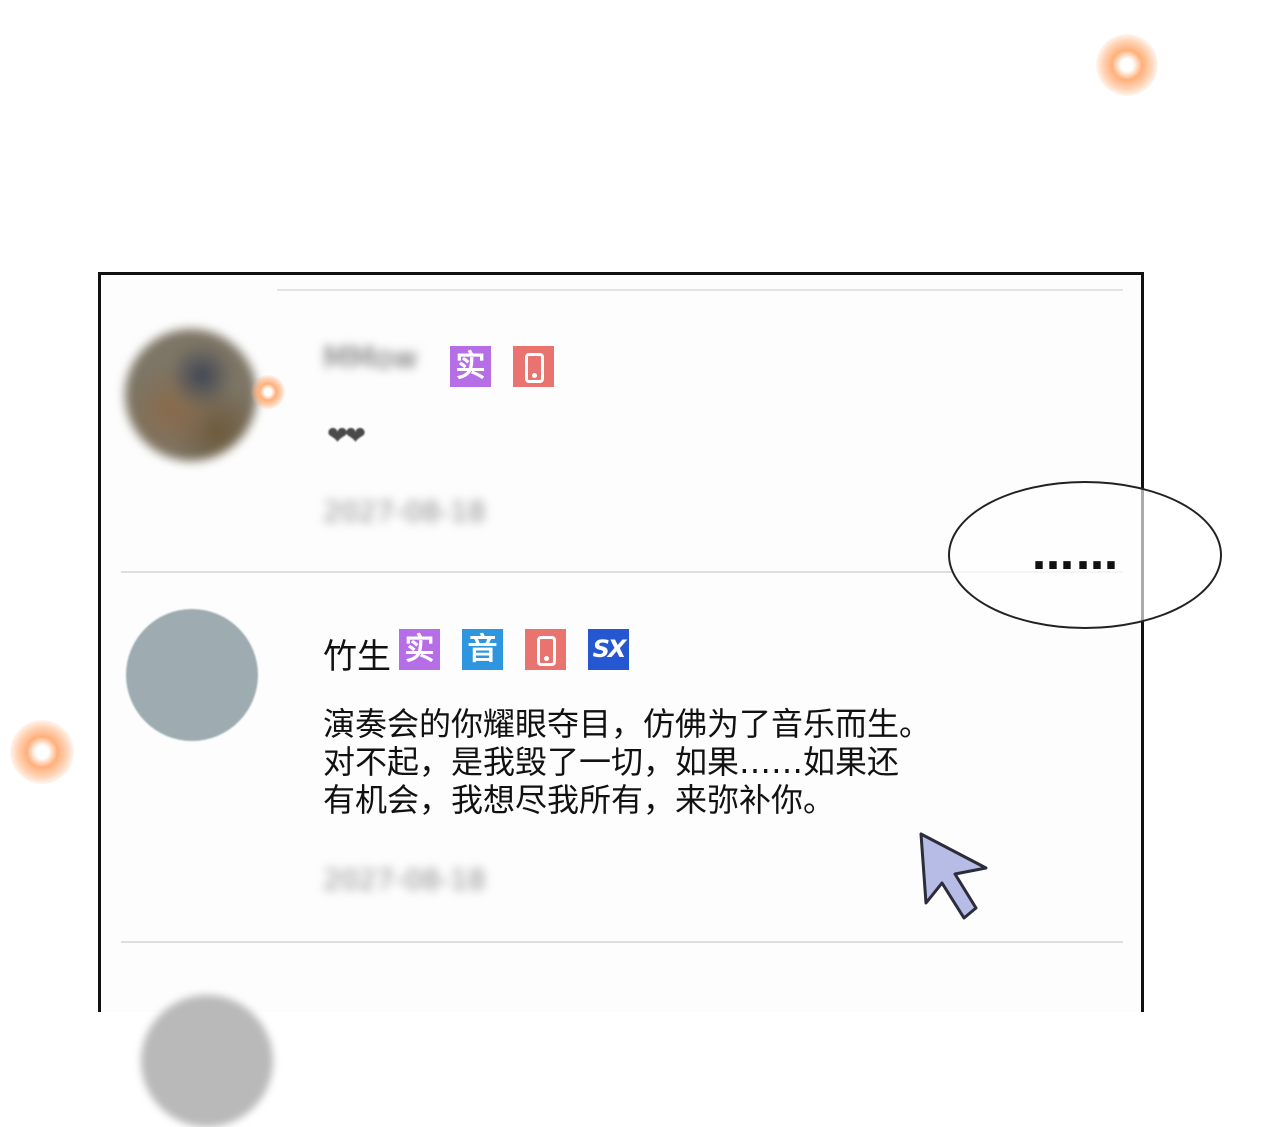  I want to click on username: 竹生, so click(357, 653).